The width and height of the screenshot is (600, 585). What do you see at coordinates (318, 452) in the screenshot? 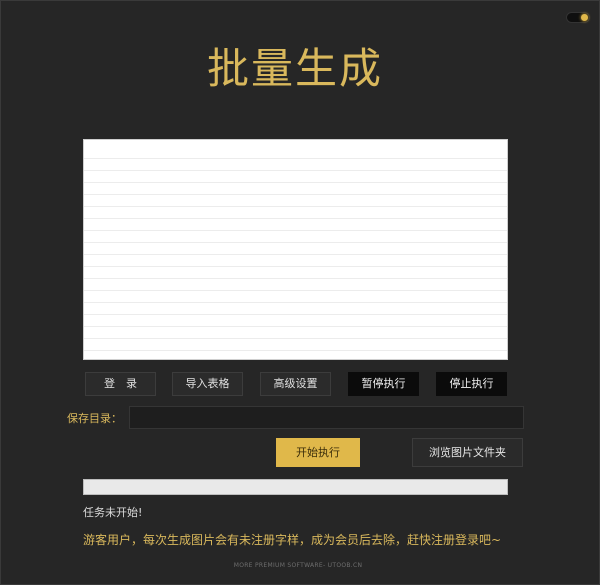
I see `start-button: 开始执行` at bounding box center [318, 452].